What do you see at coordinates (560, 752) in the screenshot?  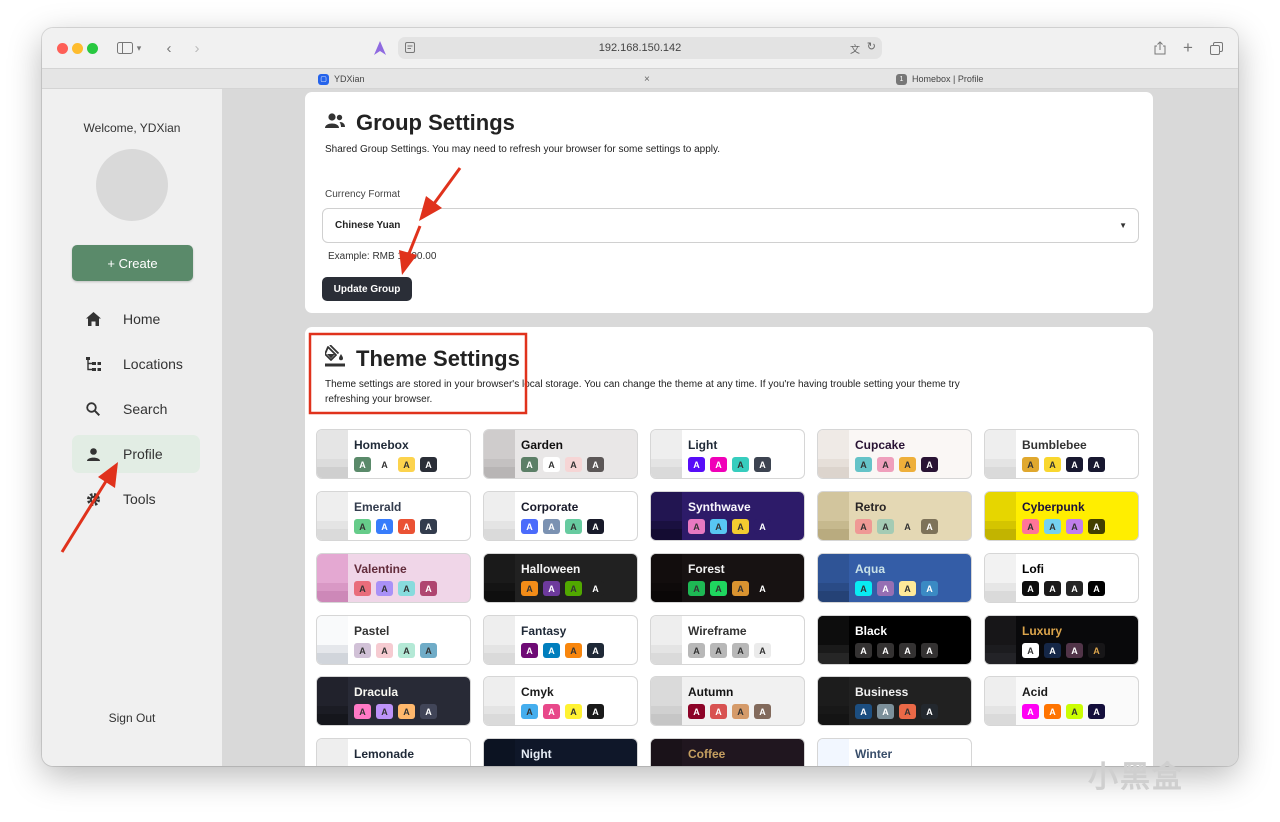 I see `theme-option-night: NightAAAA` at bounding box center [560, 752].